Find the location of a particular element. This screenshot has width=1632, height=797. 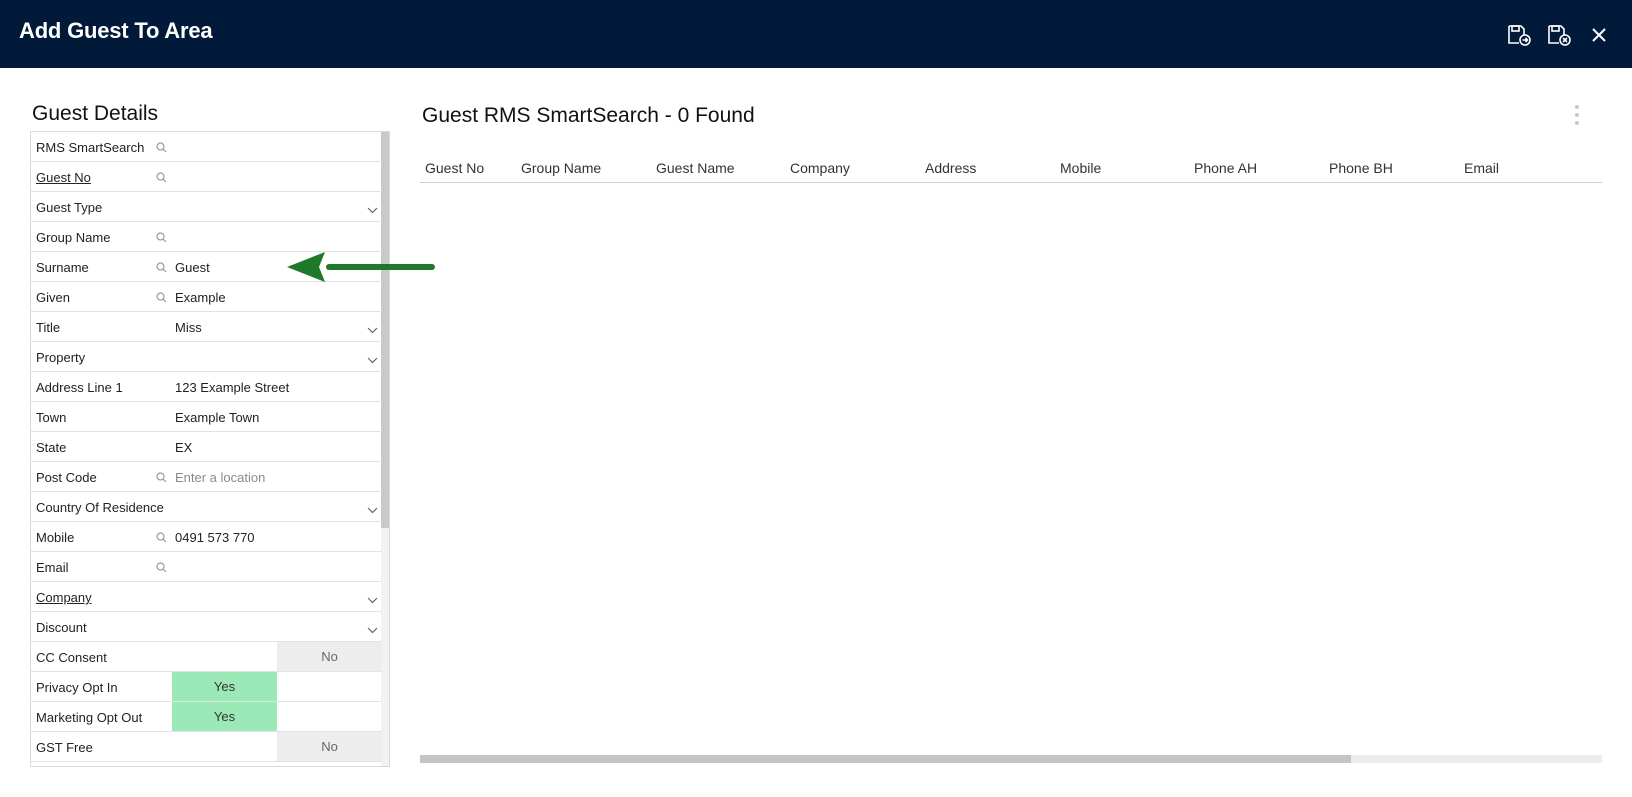

field-label: Email is located at coordinates (52, 567).